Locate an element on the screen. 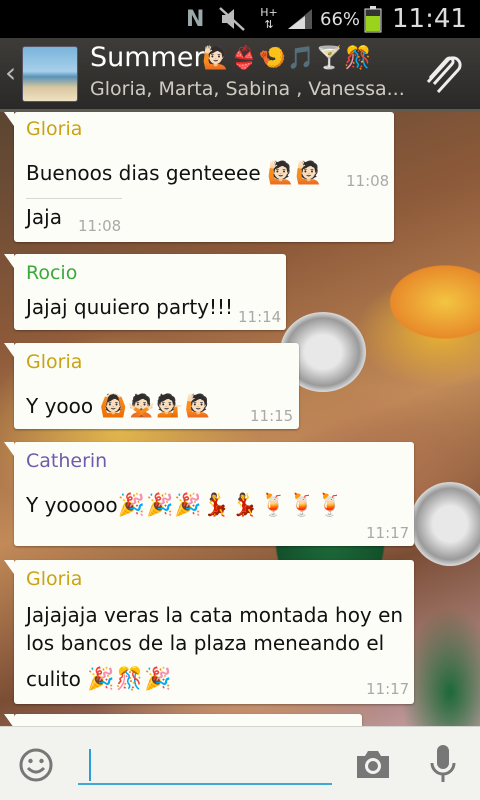  message-text: culito 🎉🎊🎉 is located at coordinates (99, 679).